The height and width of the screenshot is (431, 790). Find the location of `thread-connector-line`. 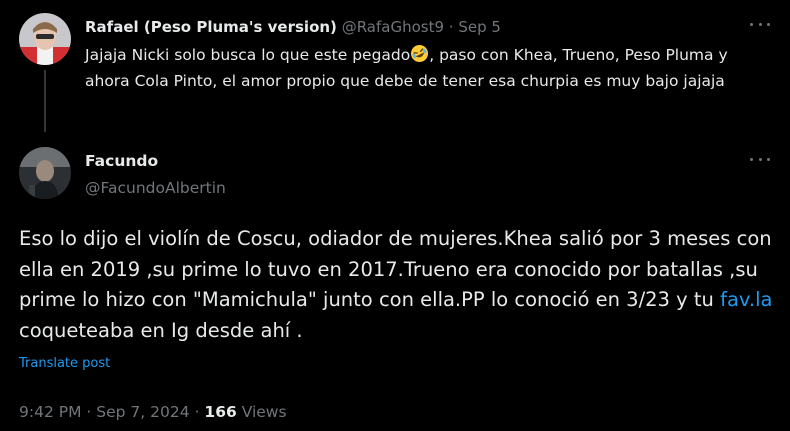

thread-connector-line is located at coordinates (45, 101).